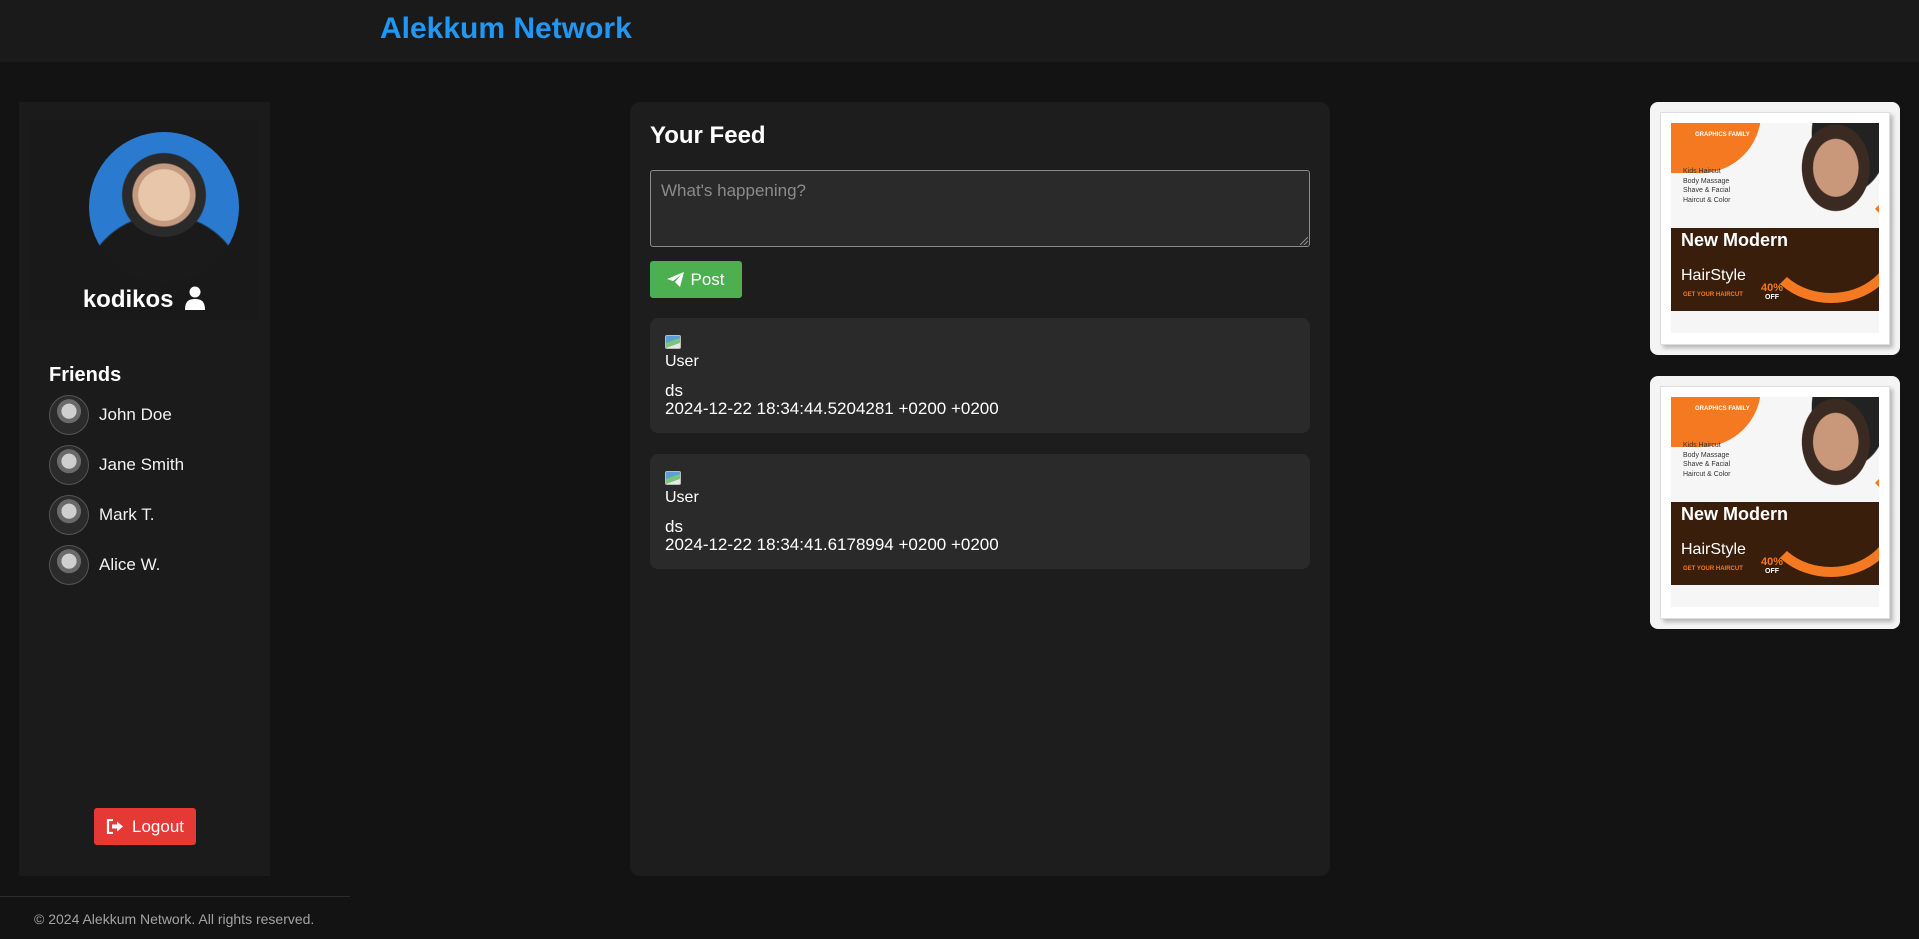 This screenshot has width=1919, height=939. What do you see at coordinates (980, 208) in the screenshot?
I see `post-composer-input` at bounding box center [980, 208].